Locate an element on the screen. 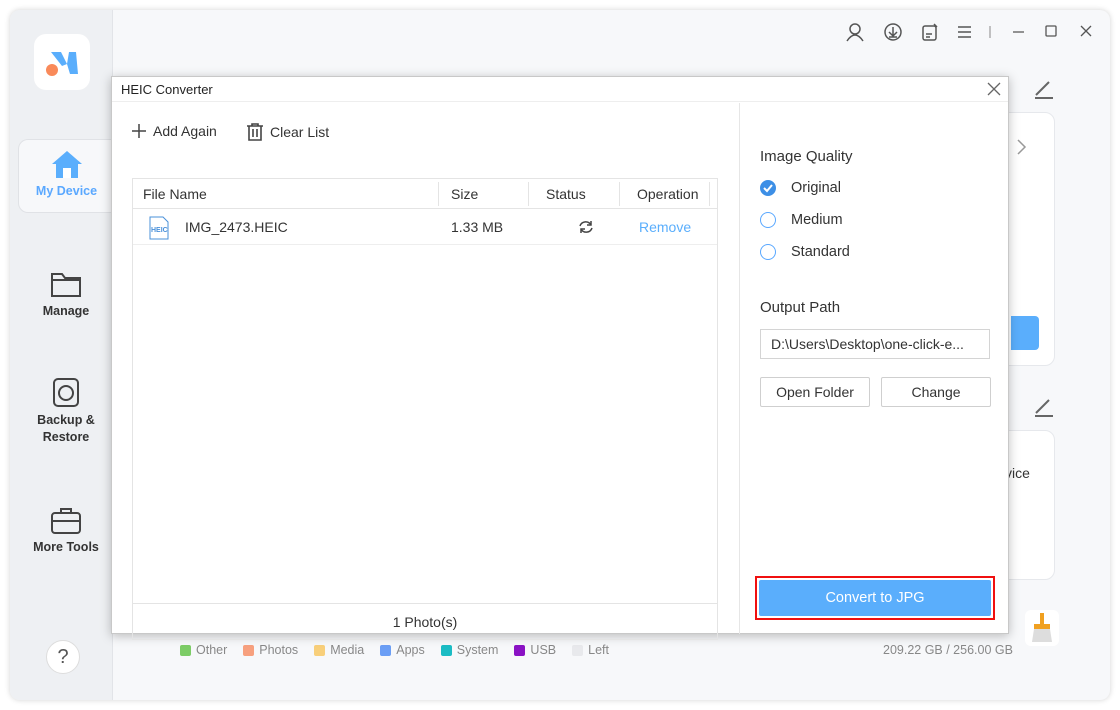 The width and height of the screenshot is (1120, 710). check-icon is located at coordinates (768, 188).